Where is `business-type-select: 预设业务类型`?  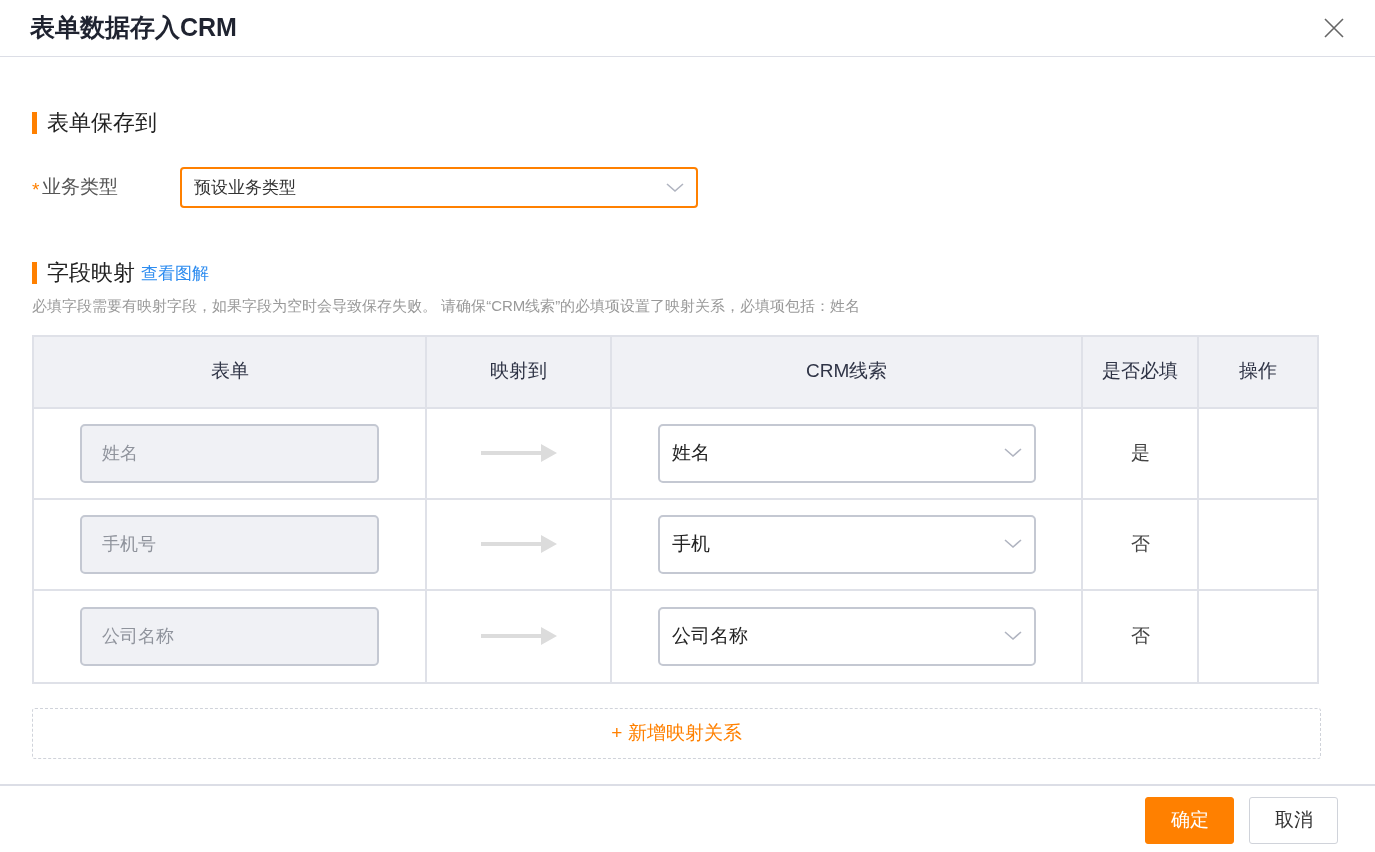
business-type-select: 预设业务类型 is located at coordinates (439, 187).